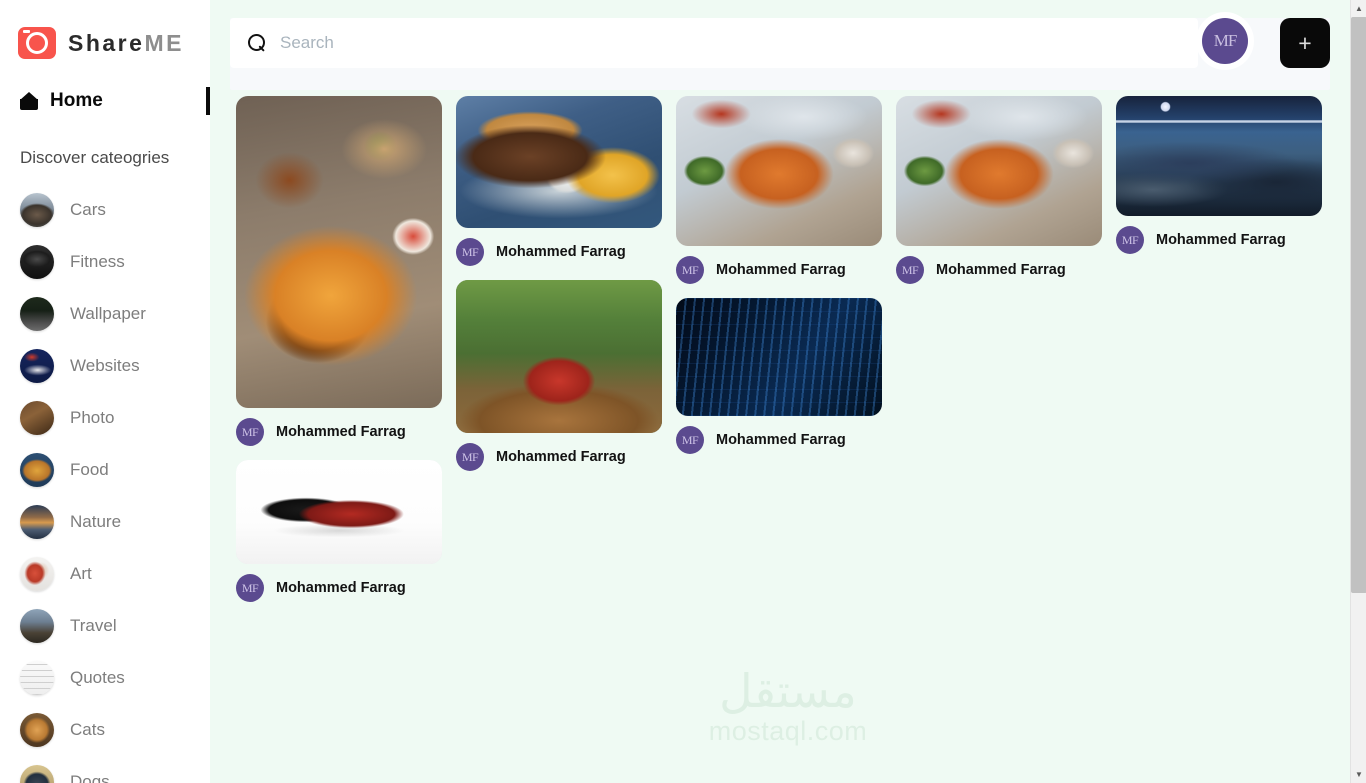  Describe the element at coordinates (29, 100) in the screenshot. I see `home-icon` at that location.